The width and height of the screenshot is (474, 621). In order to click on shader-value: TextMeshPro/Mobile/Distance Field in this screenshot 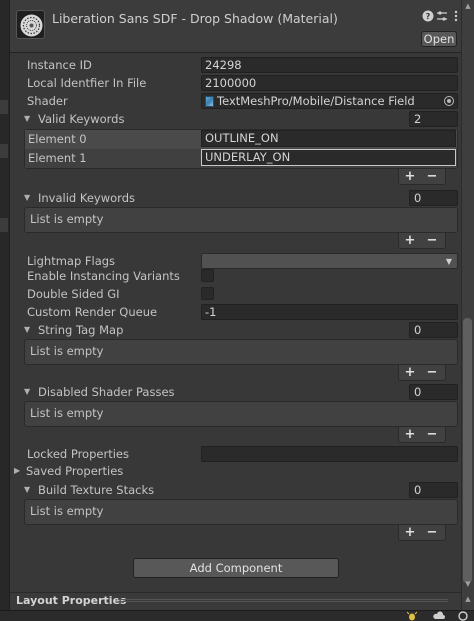, I will do `click(316, 101)`.